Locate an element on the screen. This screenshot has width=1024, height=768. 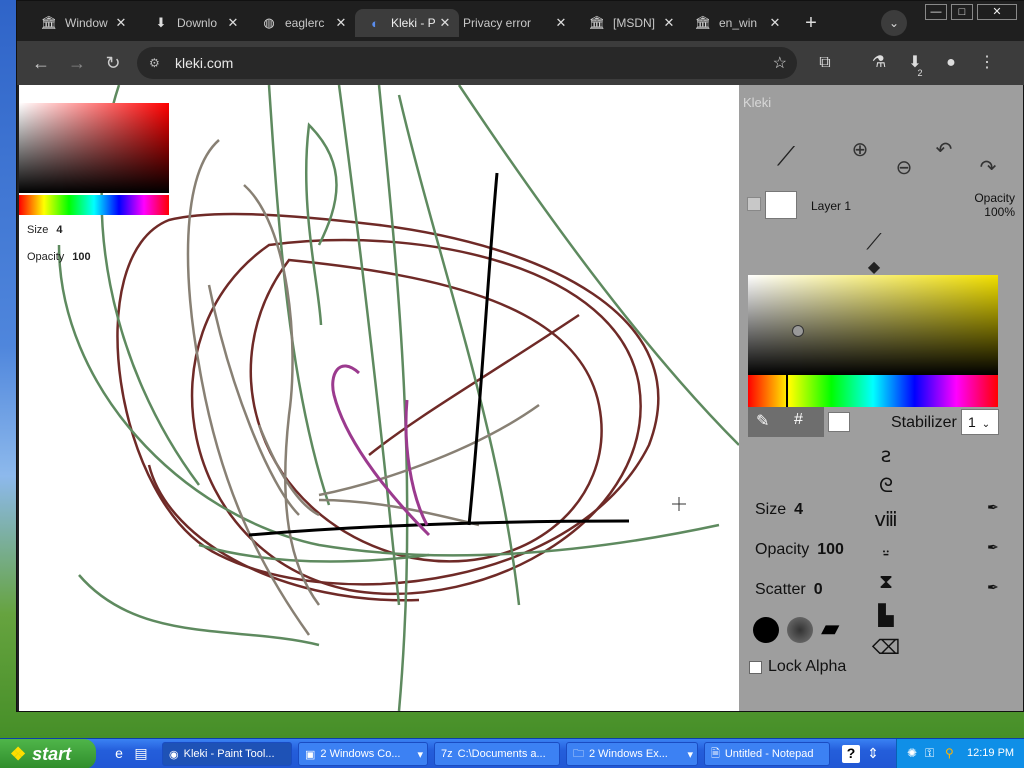
eyedropper-icon: ✎ is located at coordinates (762, 421).